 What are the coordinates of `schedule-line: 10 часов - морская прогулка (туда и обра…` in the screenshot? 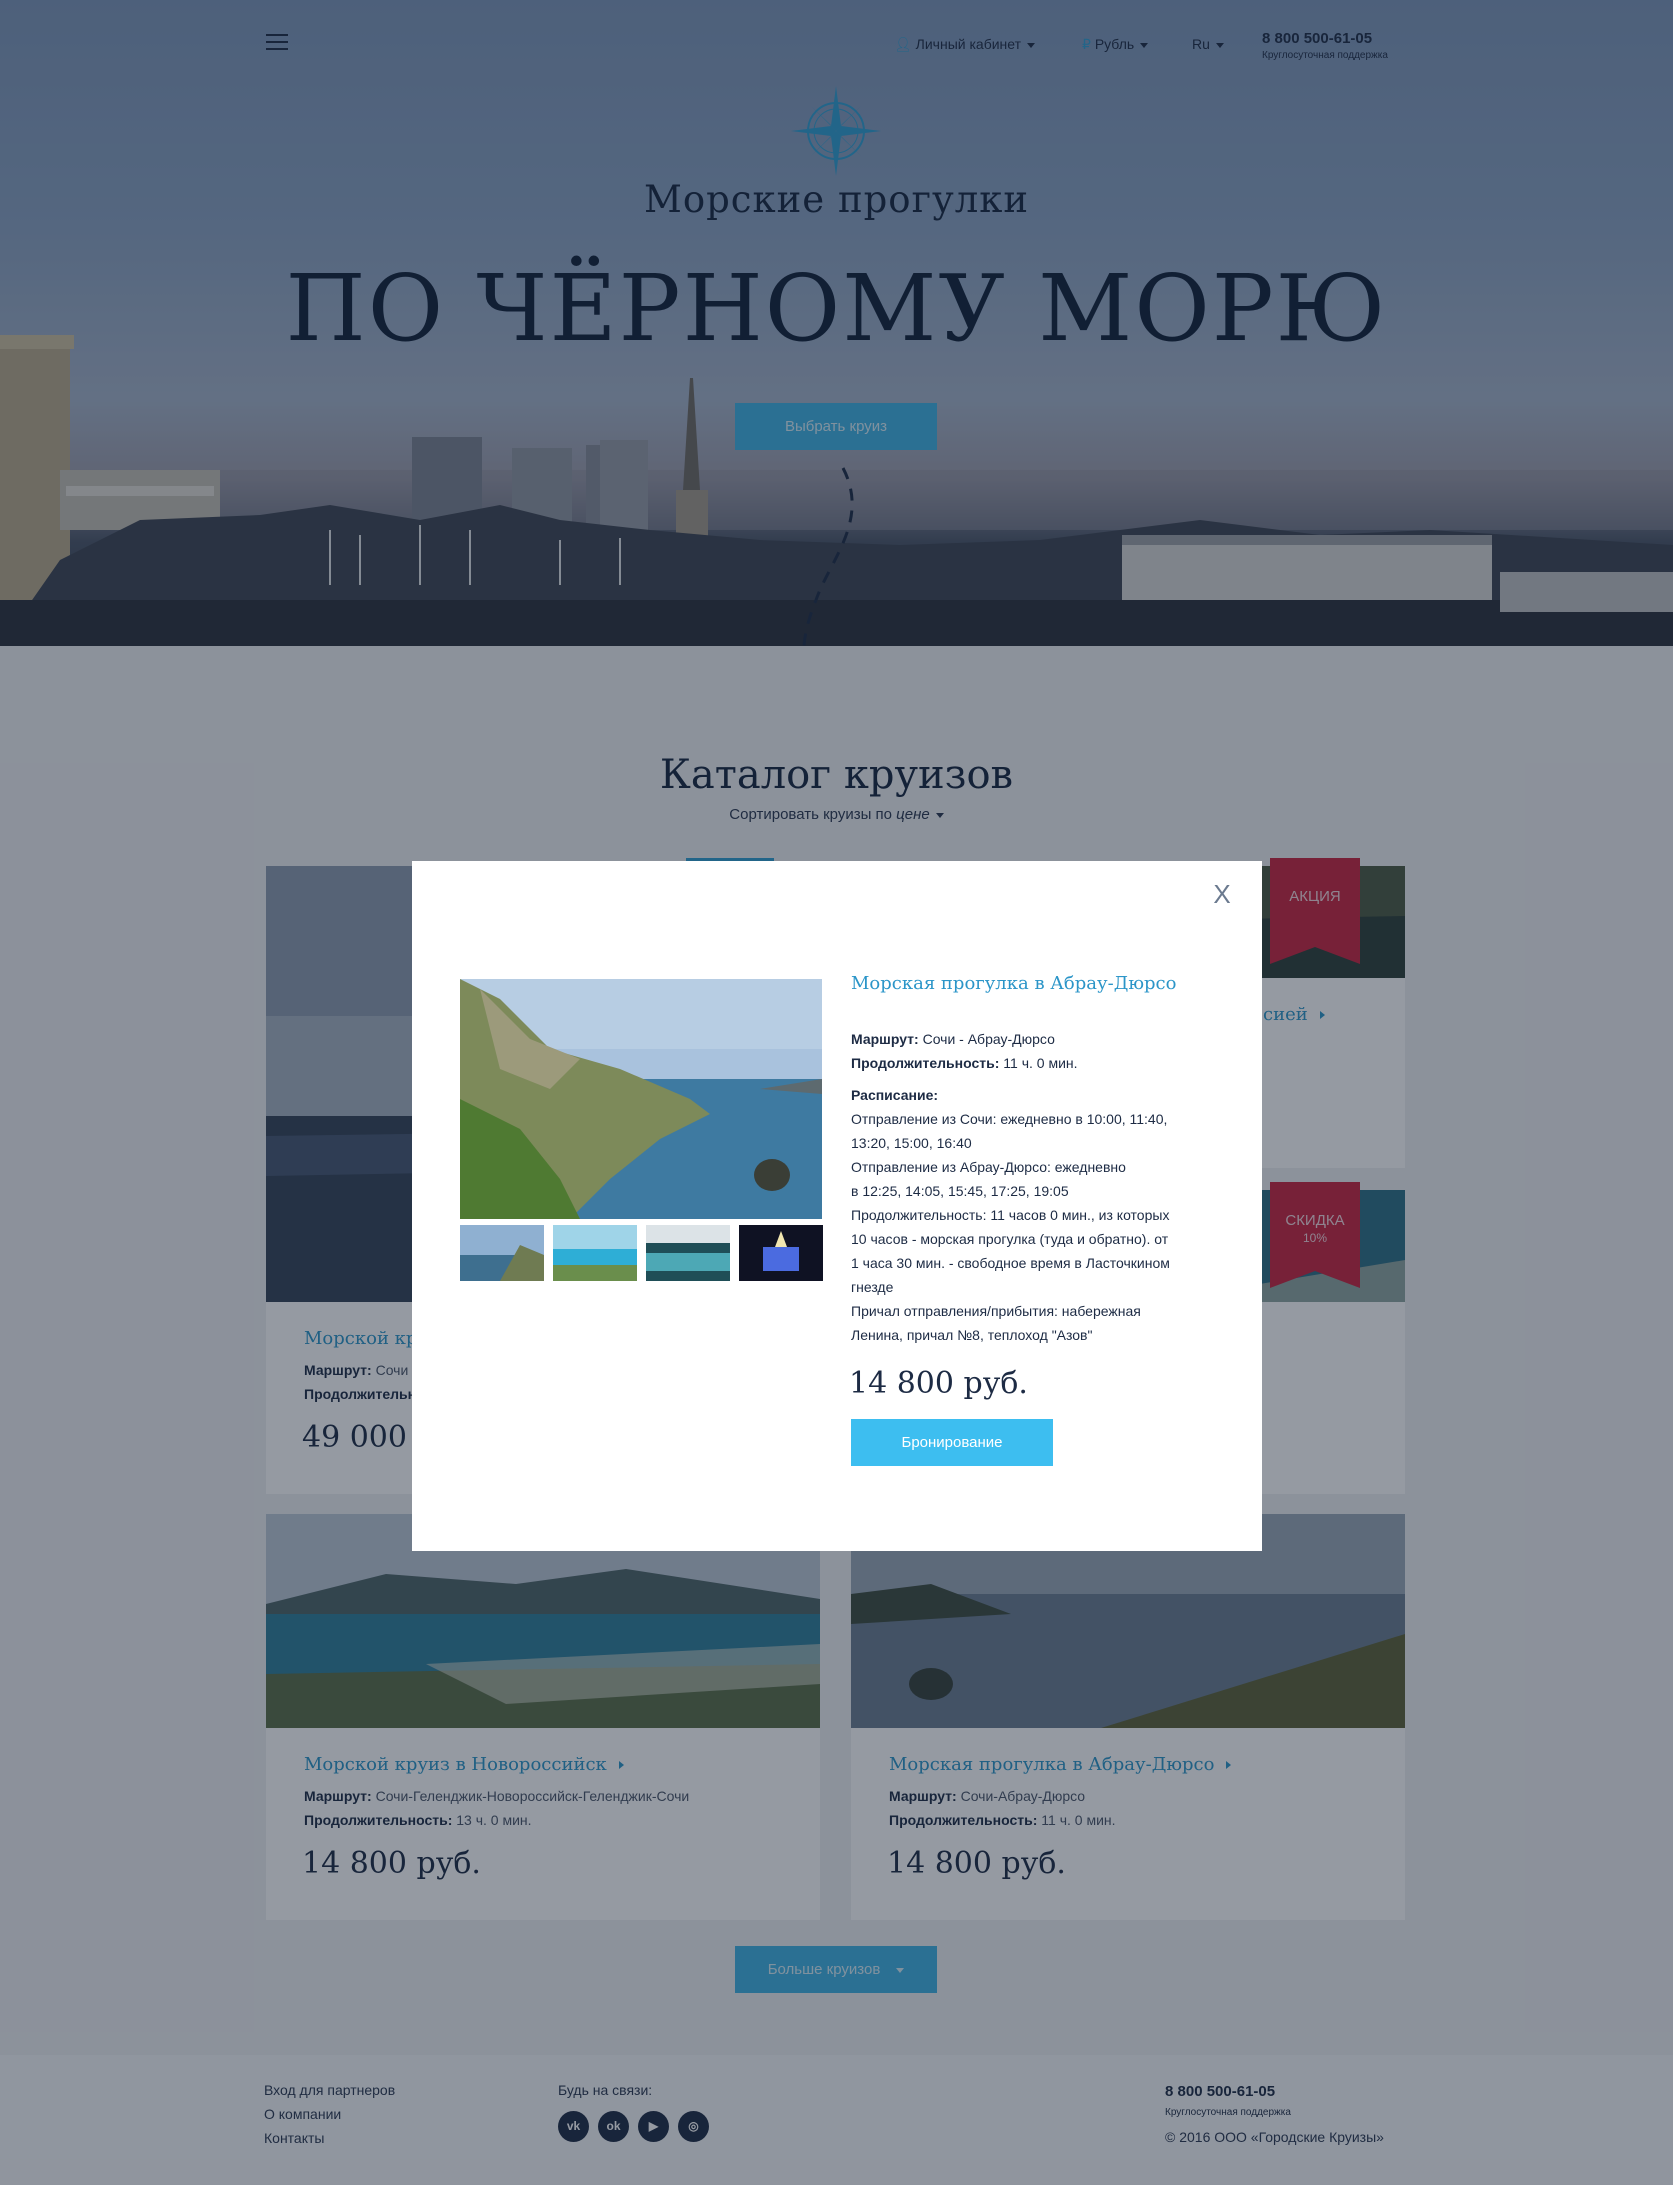 It's located at (1010, 1239).